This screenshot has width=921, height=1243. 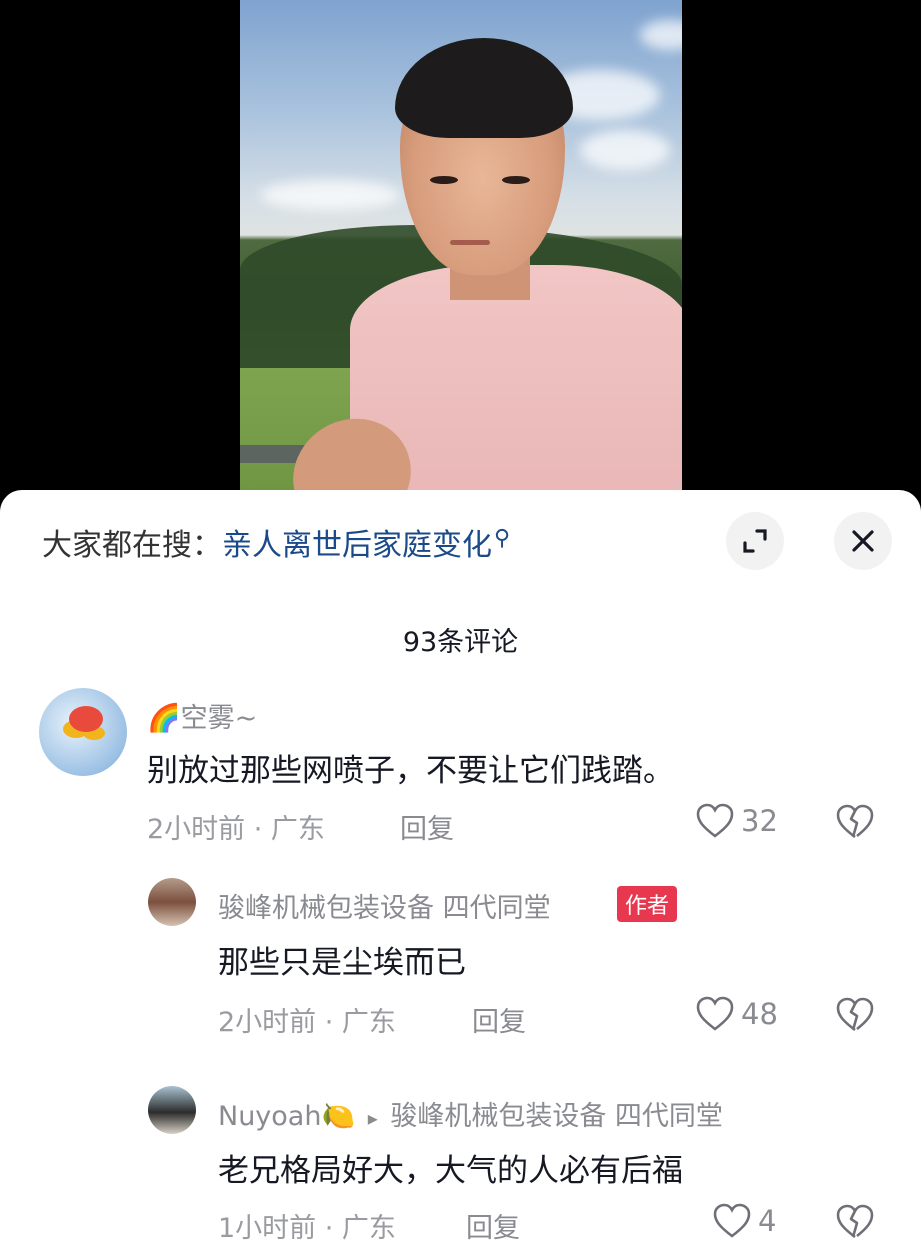 I want to click on like-count: 4, so click(x=767, y=1221).